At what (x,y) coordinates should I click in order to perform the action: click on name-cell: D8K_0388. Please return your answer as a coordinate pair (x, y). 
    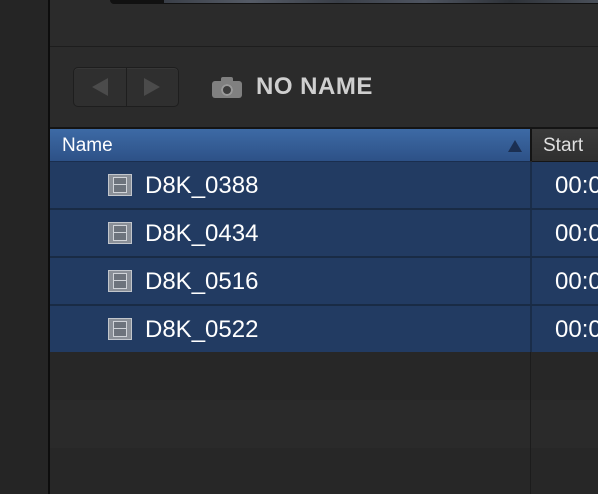
    Looking at the image, I should click on (290, 185).